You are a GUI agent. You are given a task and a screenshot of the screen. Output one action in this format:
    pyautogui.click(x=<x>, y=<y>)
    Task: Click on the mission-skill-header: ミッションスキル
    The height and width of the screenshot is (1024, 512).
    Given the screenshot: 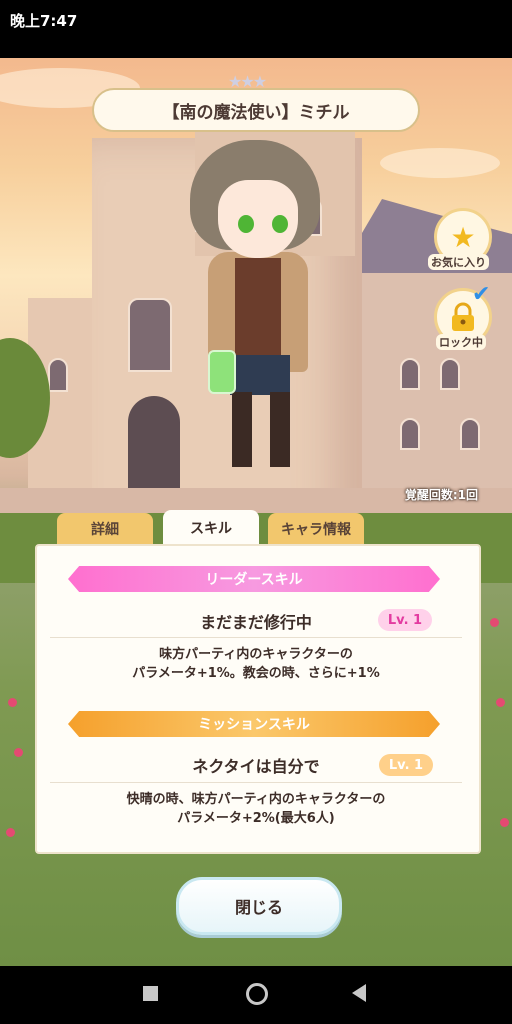 What is the action you would take?
    pyautogui.click(x=254, y=724)
    